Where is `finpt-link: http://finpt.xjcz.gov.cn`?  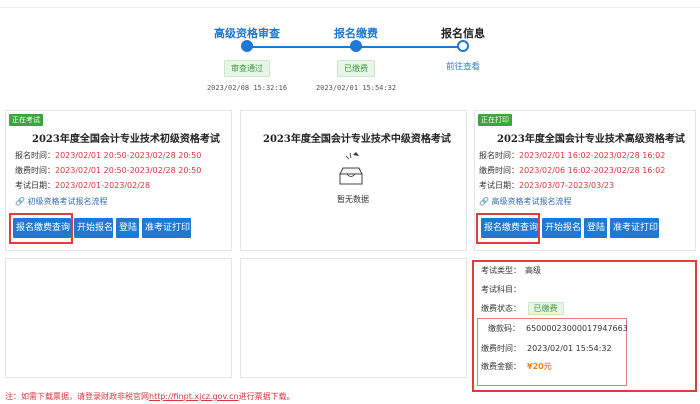 finpt-link: http://finpt.xjcz.gov.cn is located at coordinates (194, 396).